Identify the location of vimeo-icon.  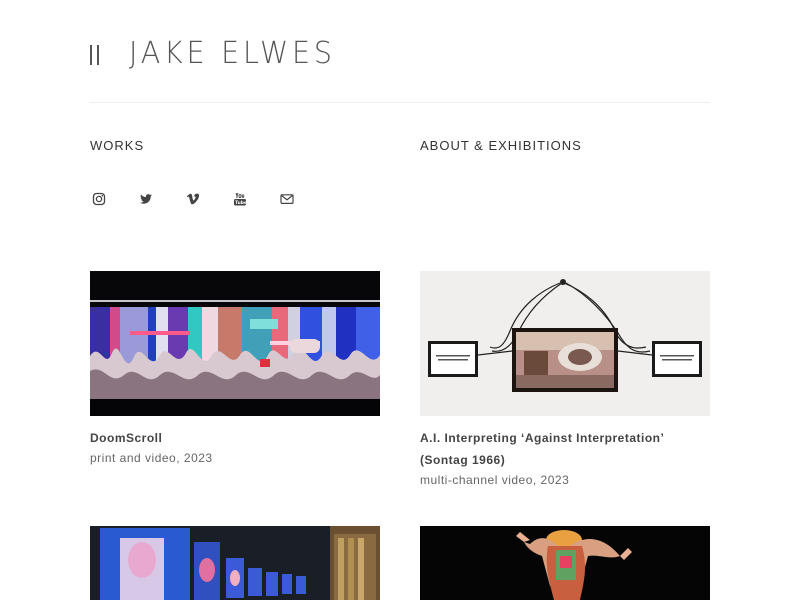
(193, 199).